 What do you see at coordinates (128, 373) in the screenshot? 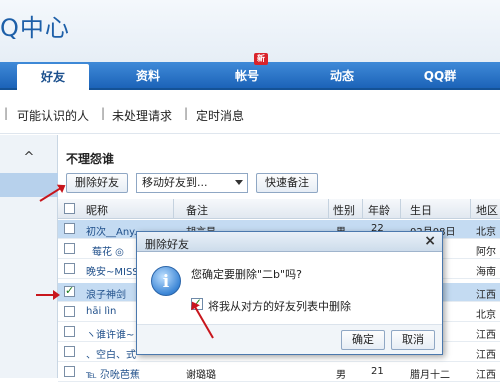
I see `row-nickname: ℡ 尕吮芭蕉` at bounding box center [128, 373].